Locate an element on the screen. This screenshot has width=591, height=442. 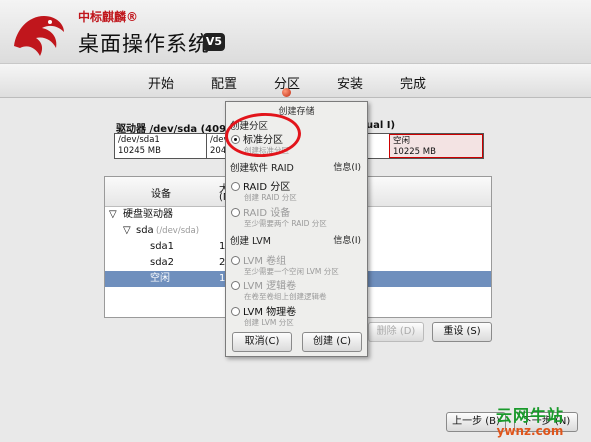
site-watermark: 云网牛站 ywnz.com is located at coordinates (530, 420).